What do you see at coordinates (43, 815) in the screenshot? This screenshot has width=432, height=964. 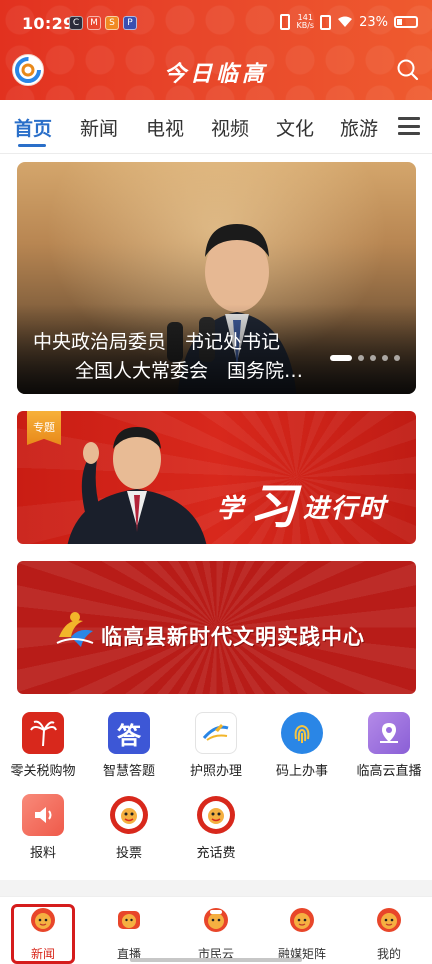 I see `speaker-icon` at bounding box center [43, 815].